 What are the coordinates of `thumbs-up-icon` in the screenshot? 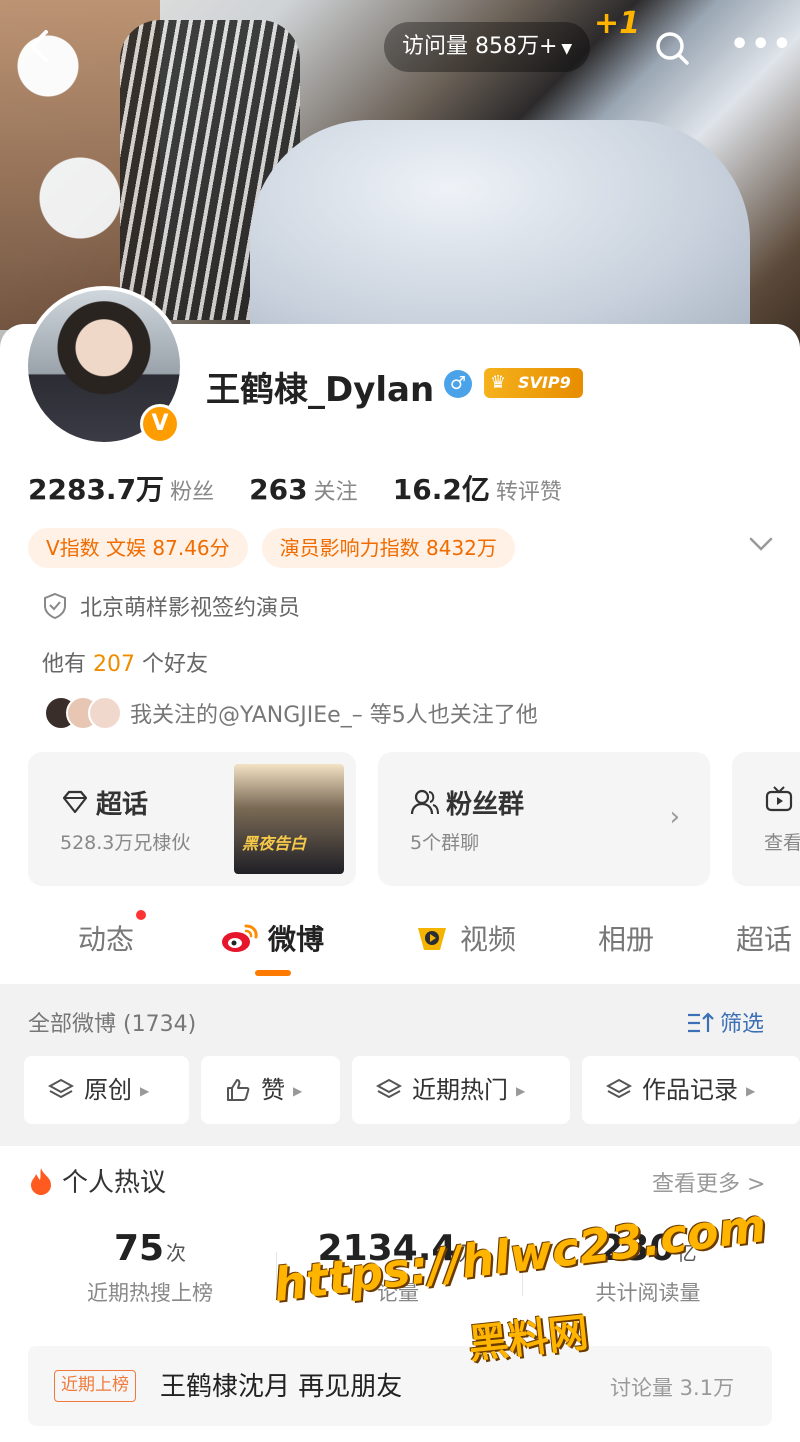 It's located at (238, 1081).